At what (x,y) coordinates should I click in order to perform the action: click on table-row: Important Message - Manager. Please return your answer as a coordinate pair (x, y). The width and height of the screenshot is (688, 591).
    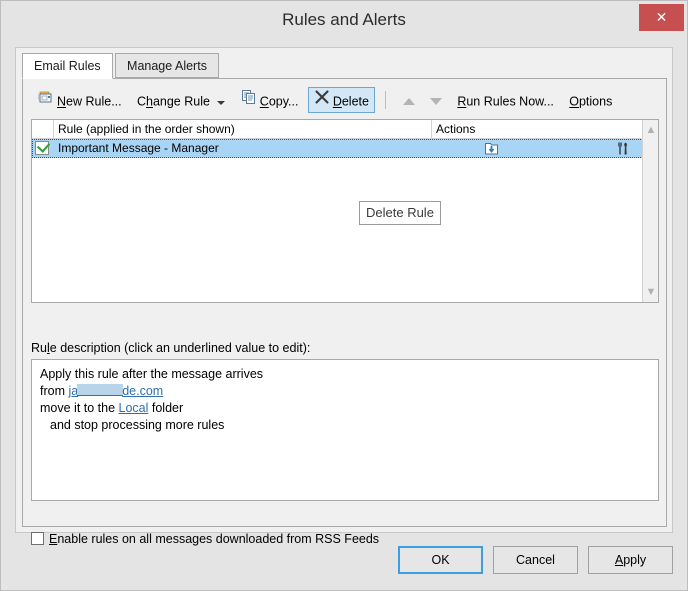
    Looking at the image, I should click on (337, 148).